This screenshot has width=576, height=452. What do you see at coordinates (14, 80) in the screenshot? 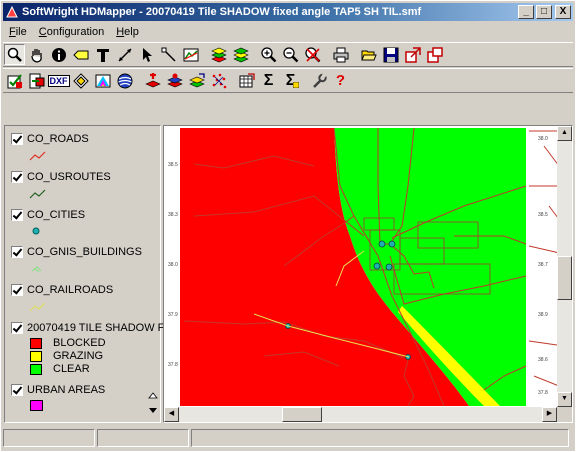
I see `check-edit-icon` at bounding box center [14, 80].